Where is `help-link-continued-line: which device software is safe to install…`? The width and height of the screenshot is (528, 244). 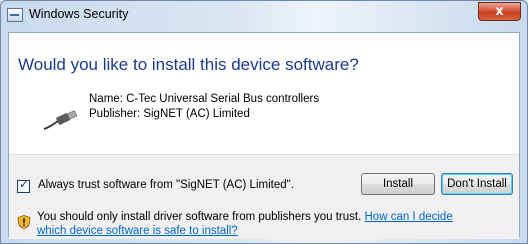
help-link-continued-line: which device software is safe to install… is located at coordinates (137, 231).